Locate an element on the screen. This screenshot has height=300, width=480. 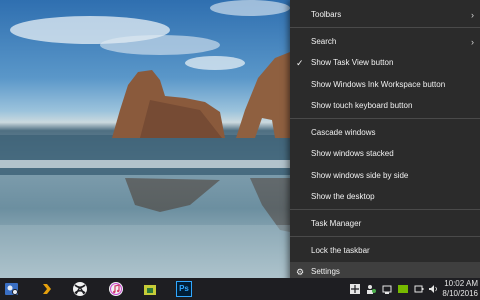
menu-item-show-task-view-button: ✓ Show Task View button is located at coordinates (385, 63).